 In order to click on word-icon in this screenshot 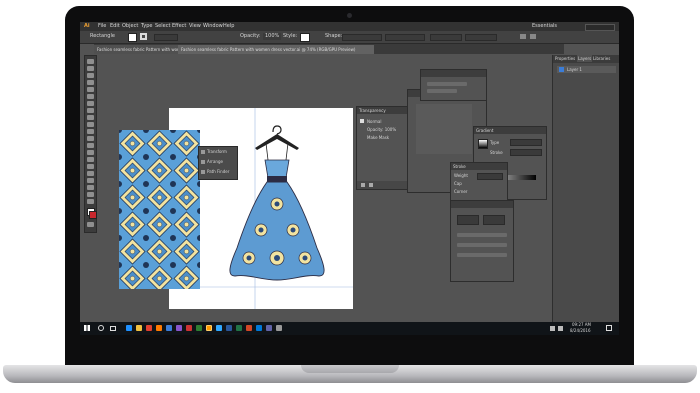, I will do `click(229, 328)`.